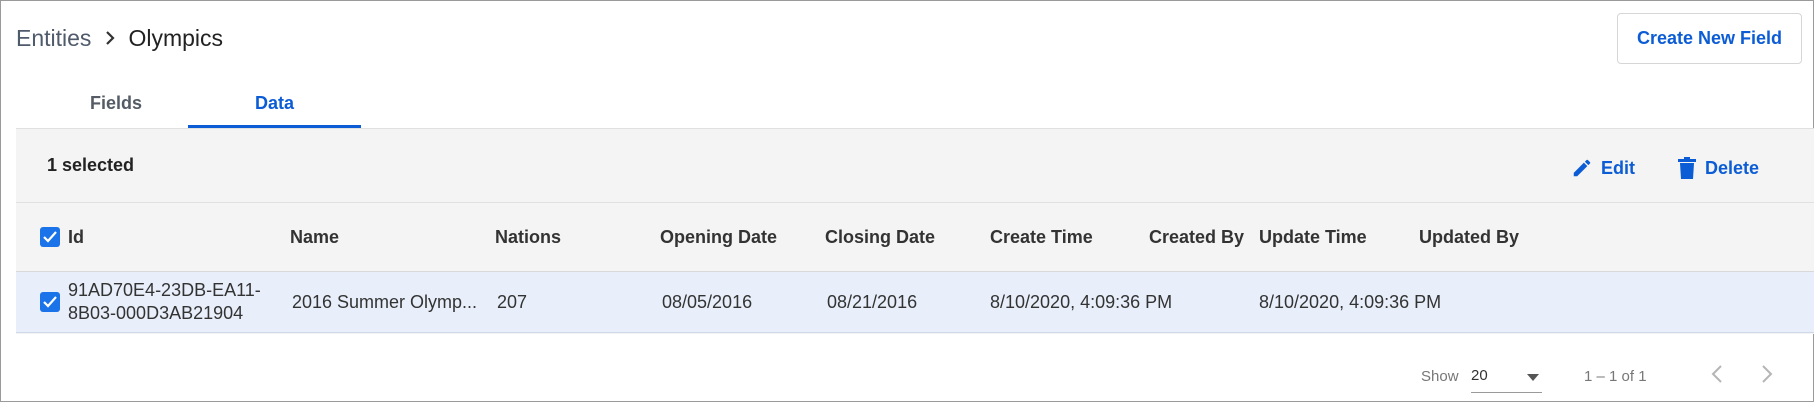  Describe the element at coordinates (1041, 237) in the screenshot. I see `column-header-create-time: Create Time` at that location.